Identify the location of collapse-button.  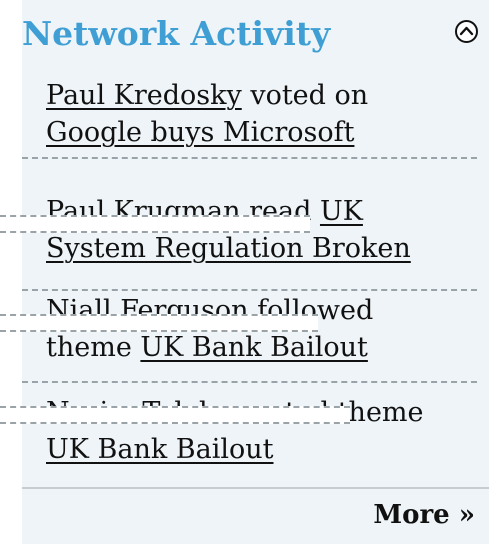
(466, 31).